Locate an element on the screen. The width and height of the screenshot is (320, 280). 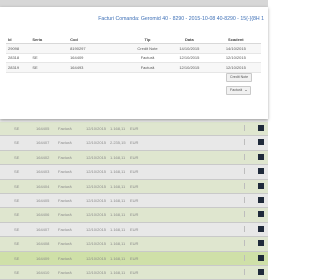
background-table-row: SE 164407 Factură 12/10/2015 2.235,15 EUR is located at coordinates (134, 143).